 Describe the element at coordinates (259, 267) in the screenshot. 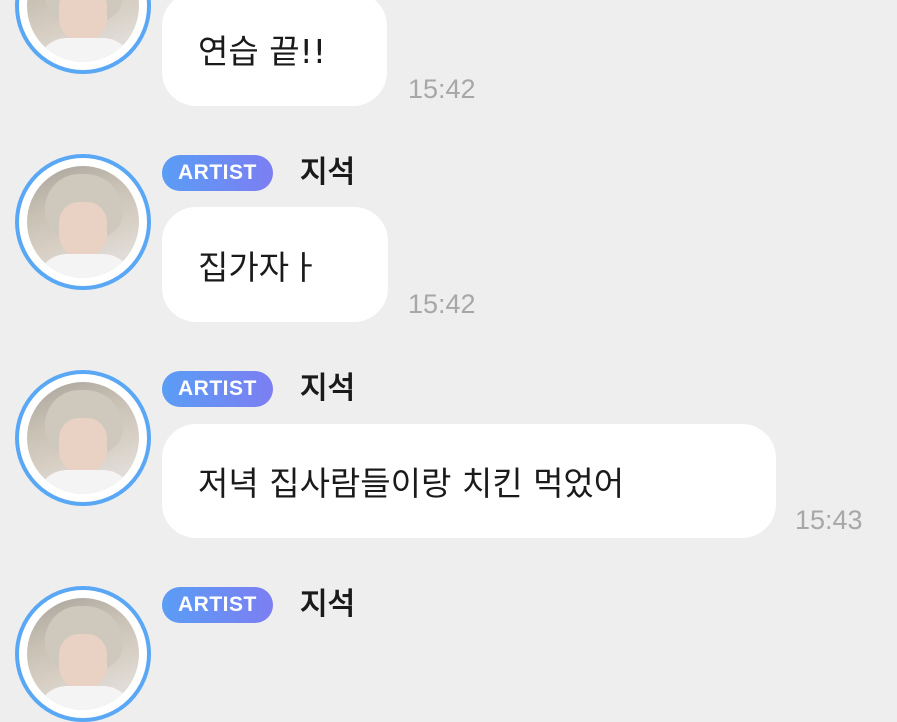

I see `message-text: 집가자ㅏ` at that location.